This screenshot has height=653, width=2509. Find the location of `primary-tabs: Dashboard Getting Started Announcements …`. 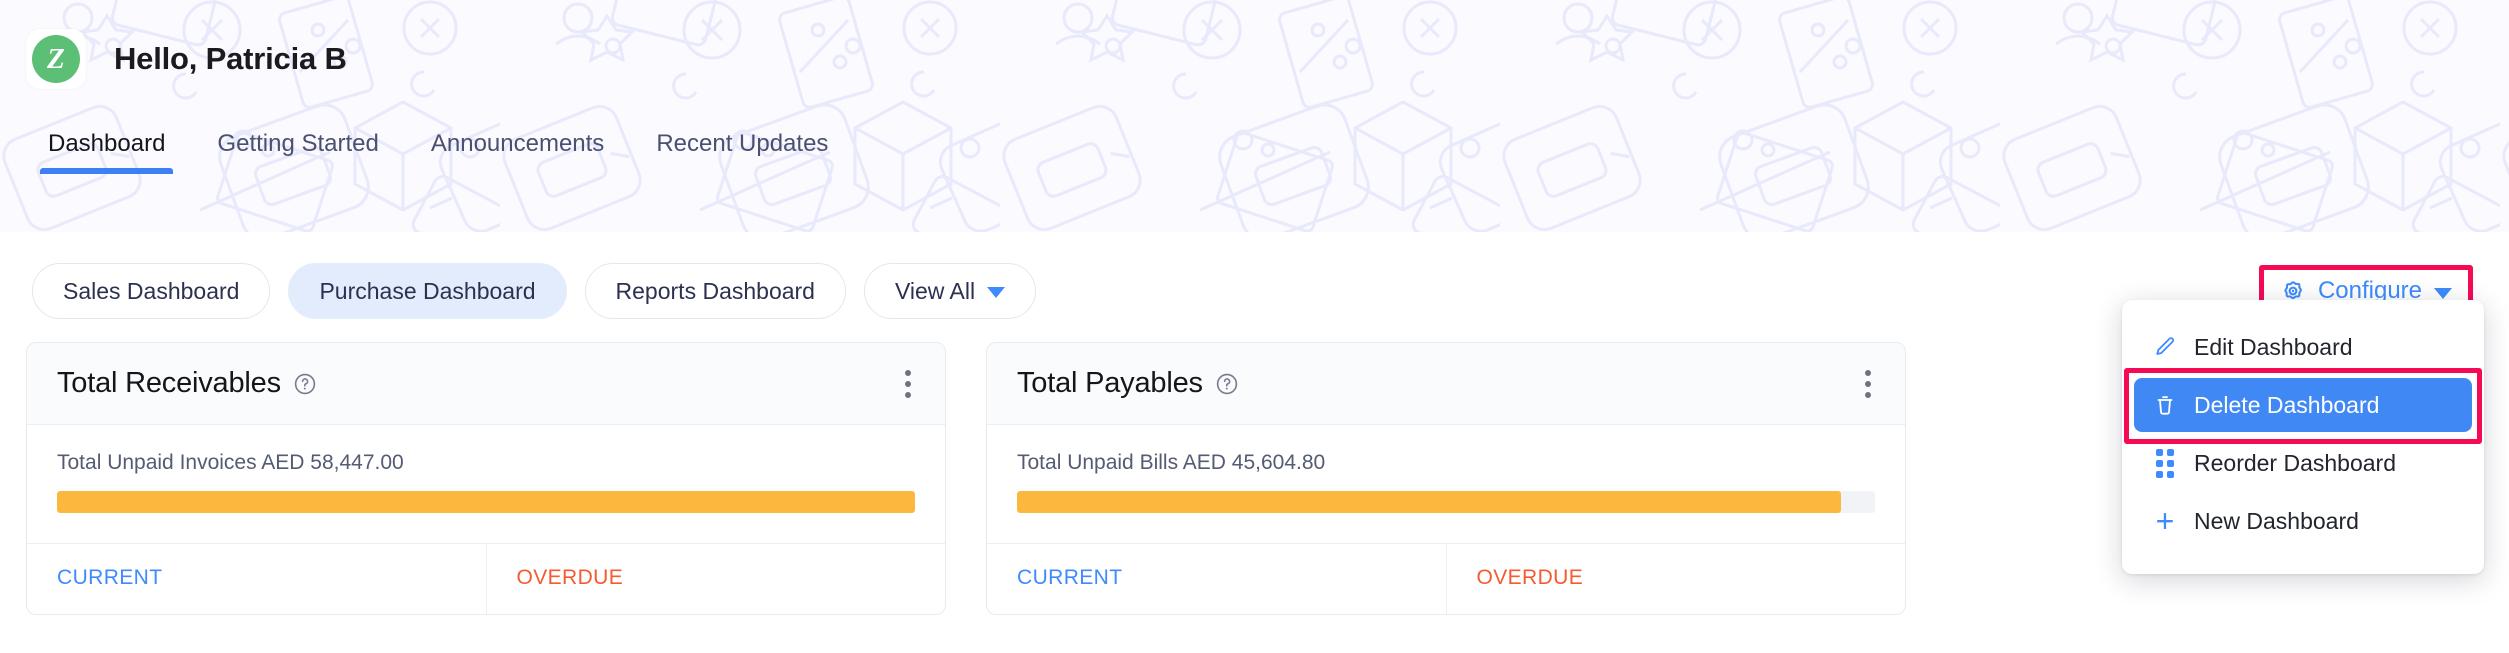

primary-tabs: Dashboard Getting Started Announcements … is located at coordinates (1254, 135).